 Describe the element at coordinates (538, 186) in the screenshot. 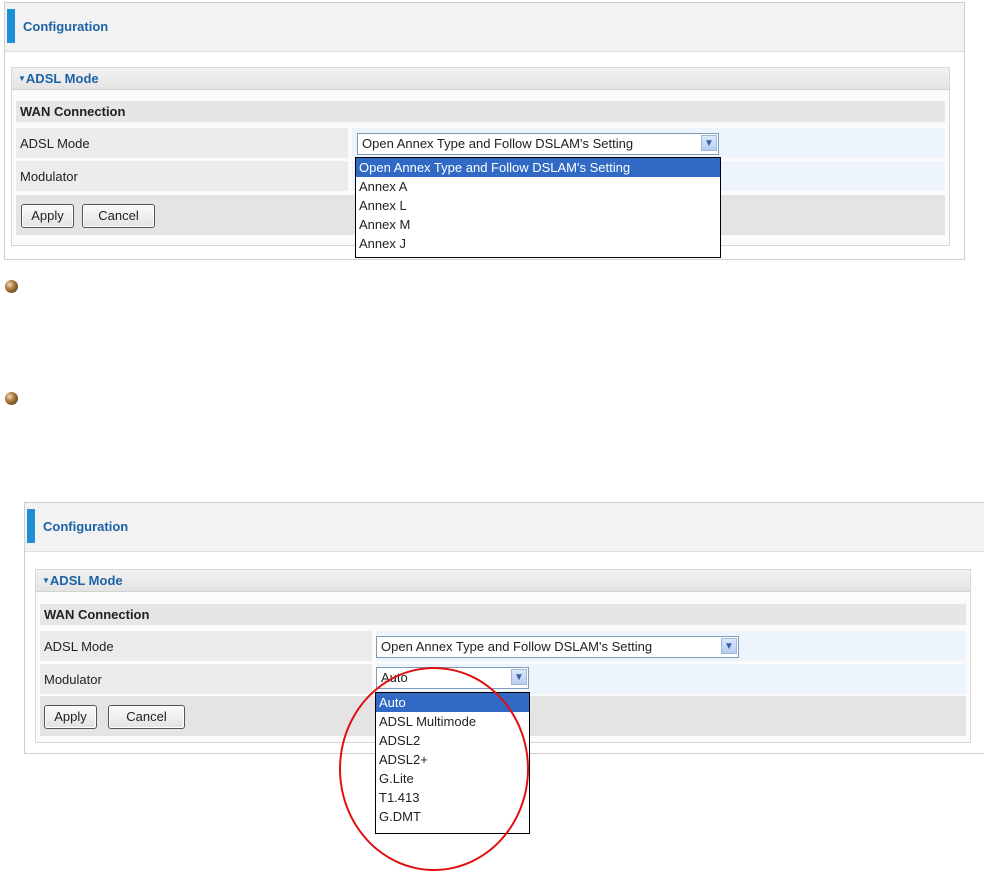

I see `adsl-option: Annex A` at that location.